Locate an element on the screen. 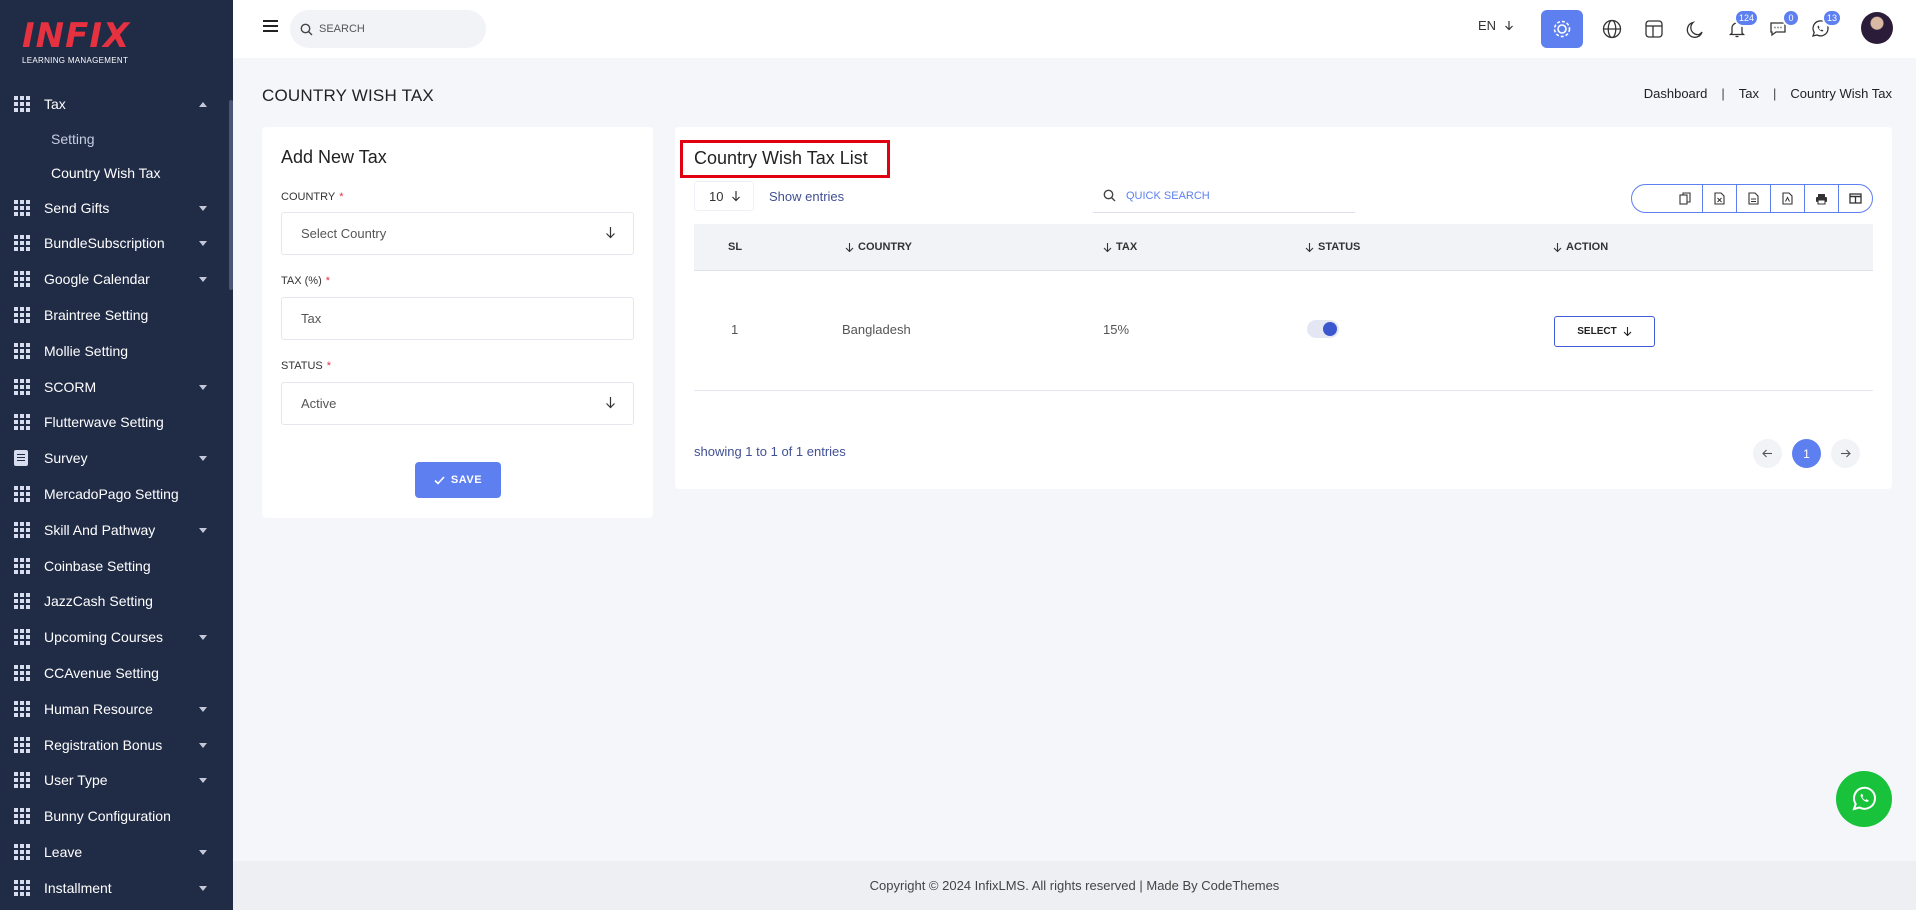 This screenshot has width=1916, height=910. sidebar-item: Braintree Setting is located at coordinates (114, 315).